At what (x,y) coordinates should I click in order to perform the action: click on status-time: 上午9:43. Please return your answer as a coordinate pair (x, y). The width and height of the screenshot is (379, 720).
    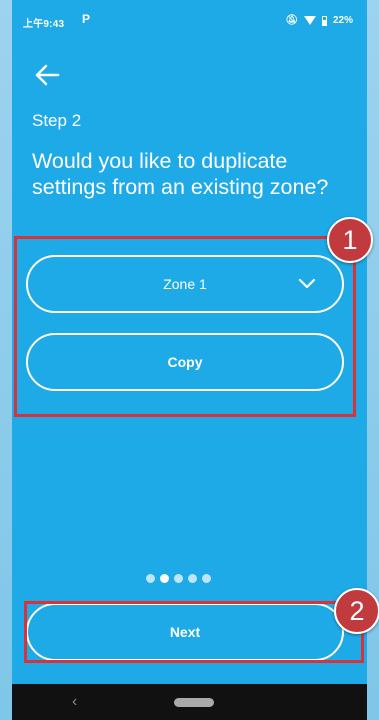
    Looking at the image, I should click on (44, 24).